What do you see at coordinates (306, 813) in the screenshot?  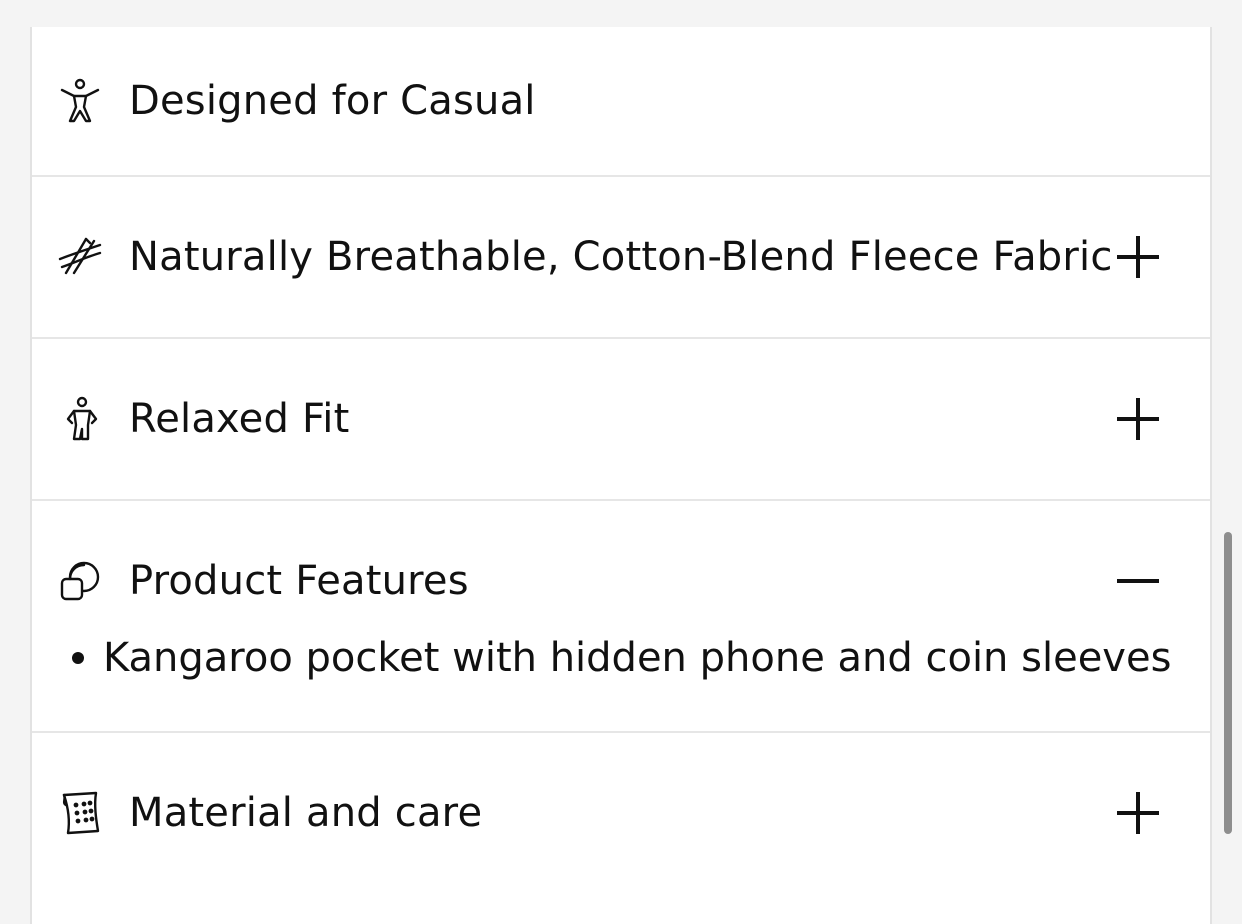 I see `accordion-label: Material and care` at bounding box center [306, 813].